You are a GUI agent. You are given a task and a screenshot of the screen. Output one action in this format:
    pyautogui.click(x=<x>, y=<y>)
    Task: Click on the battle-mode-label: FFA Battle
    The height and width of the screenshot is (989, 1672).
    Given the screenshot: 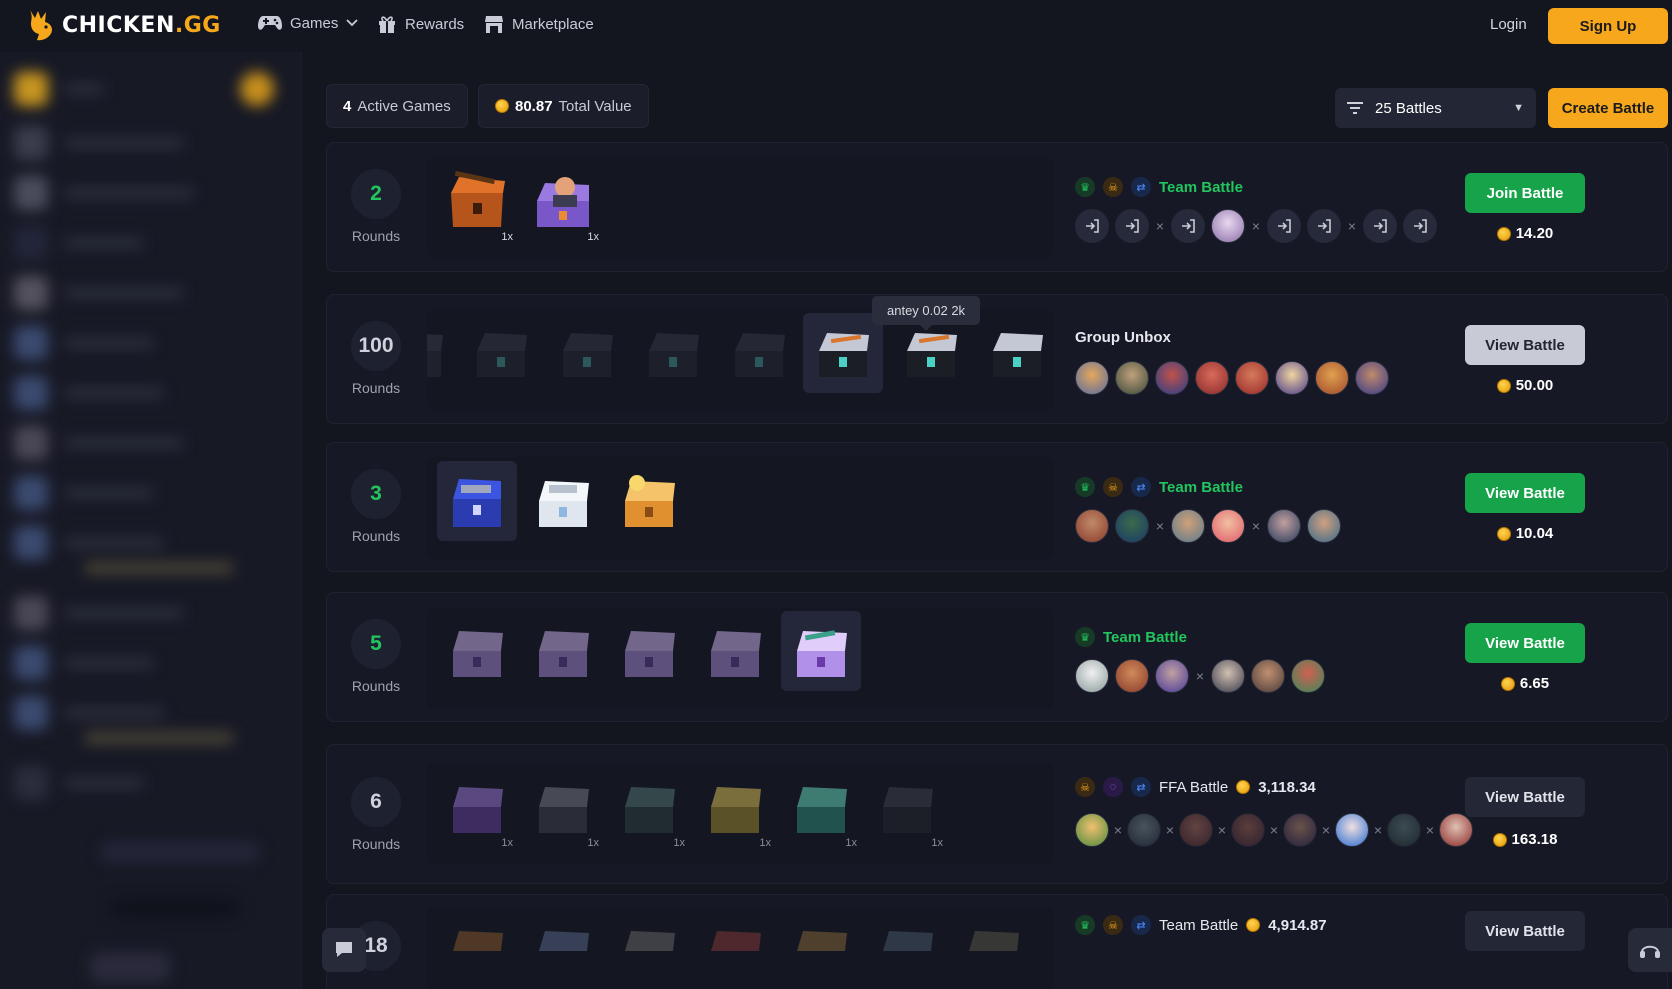 What is the action you would take?
    pyautogui.click(x=1194, y=787)
    